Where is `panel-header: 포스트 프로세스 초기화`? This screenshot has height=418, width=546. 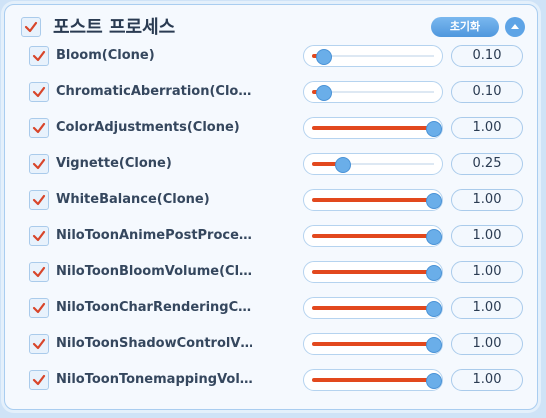
panel-header: 포스트 프로세스 초기화 is located at coordinates (271, 25).